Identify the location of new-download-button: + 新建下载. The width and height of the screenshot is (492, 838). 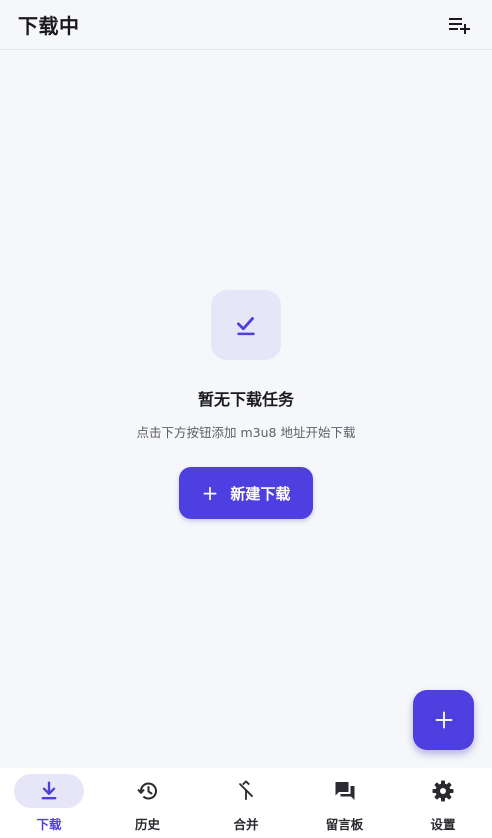
(246, 493).